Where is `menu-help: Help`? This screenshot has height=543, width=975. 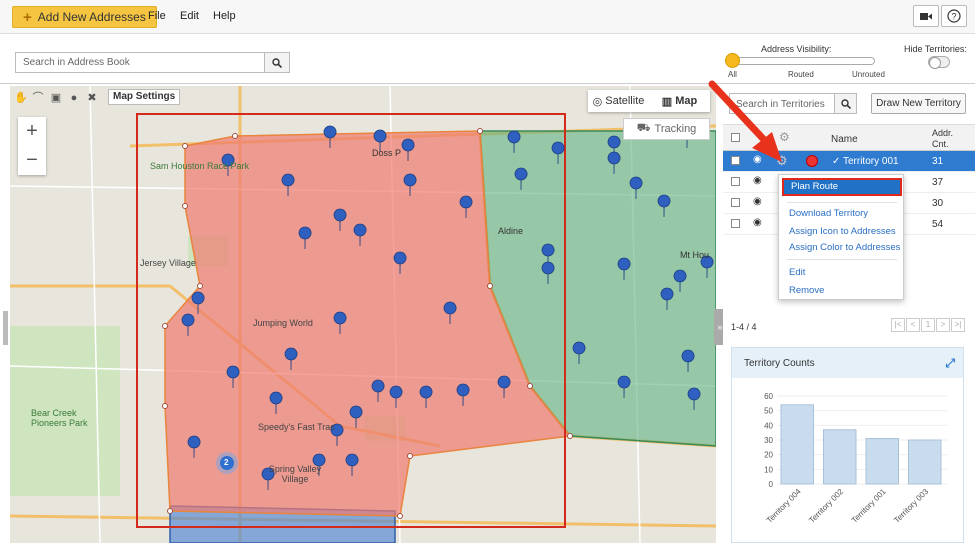 menu-help: Help is located at coordinates (224, 16).